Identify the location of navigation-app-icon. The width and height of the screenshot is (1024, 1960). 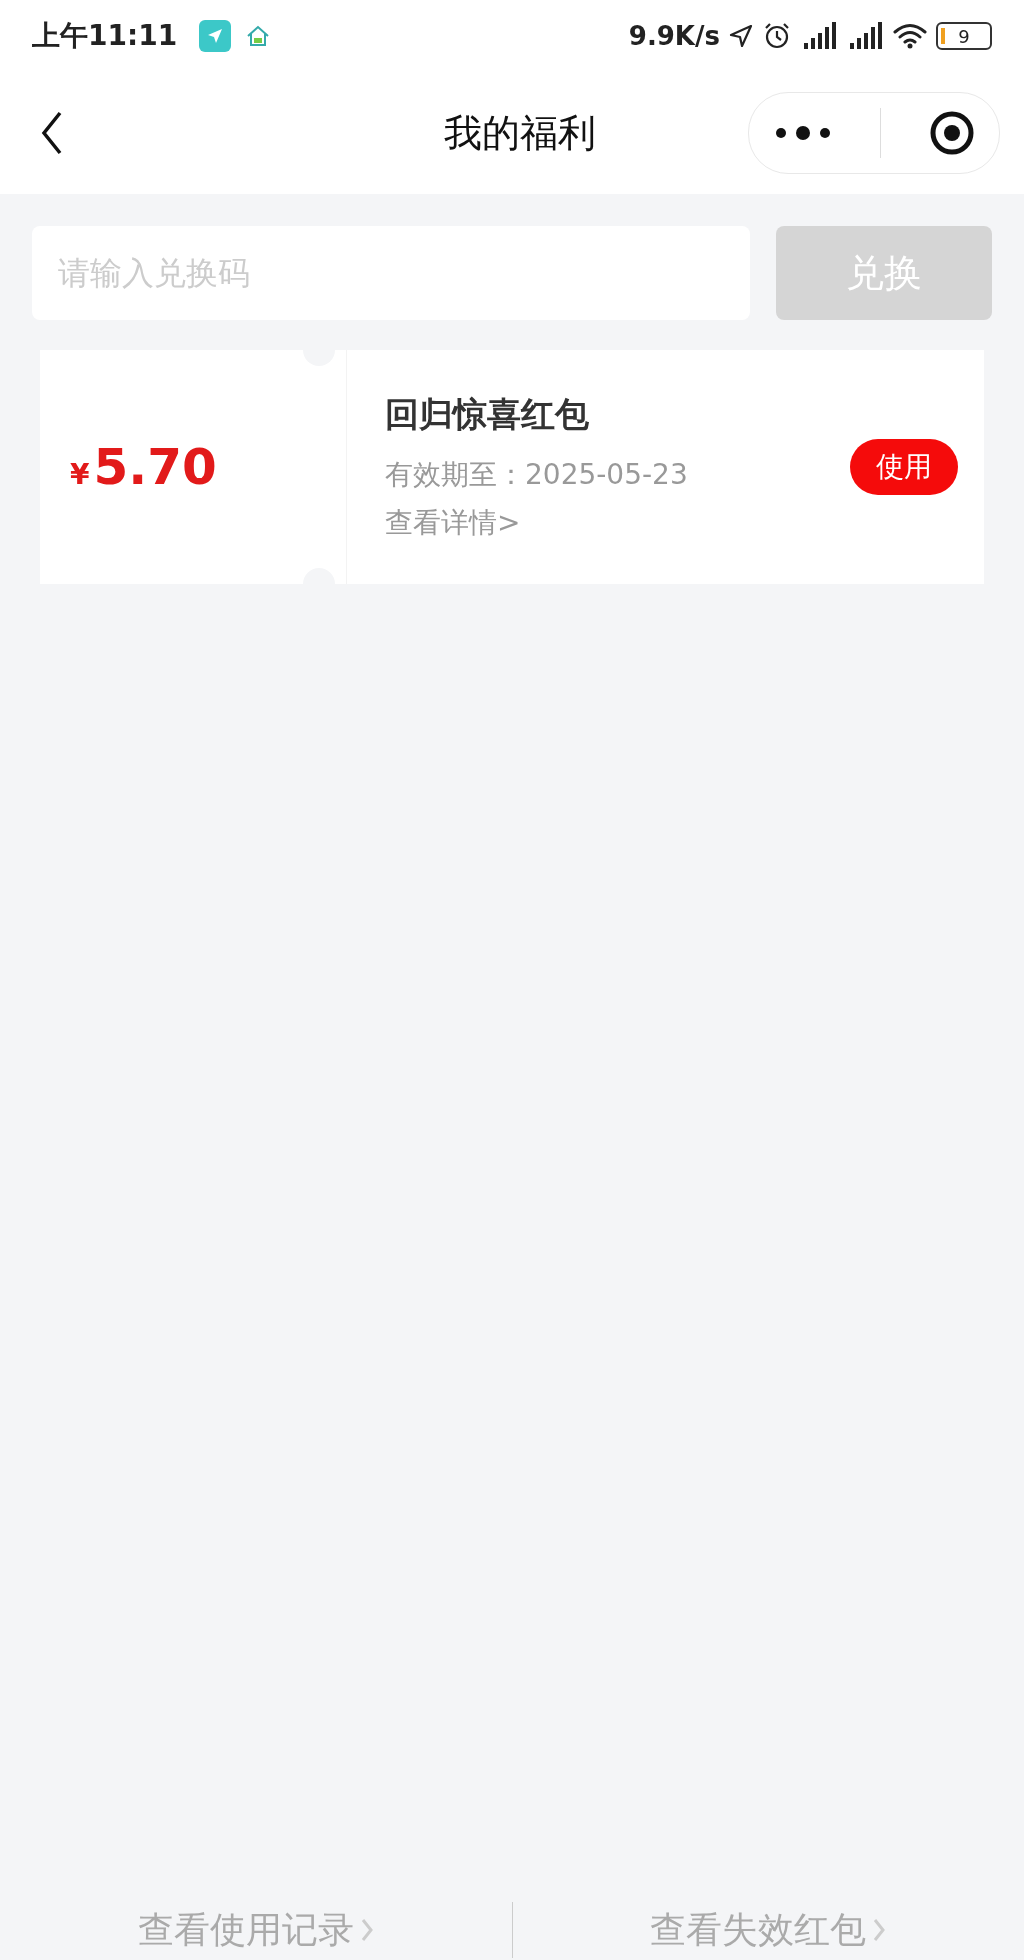
(215, 36).